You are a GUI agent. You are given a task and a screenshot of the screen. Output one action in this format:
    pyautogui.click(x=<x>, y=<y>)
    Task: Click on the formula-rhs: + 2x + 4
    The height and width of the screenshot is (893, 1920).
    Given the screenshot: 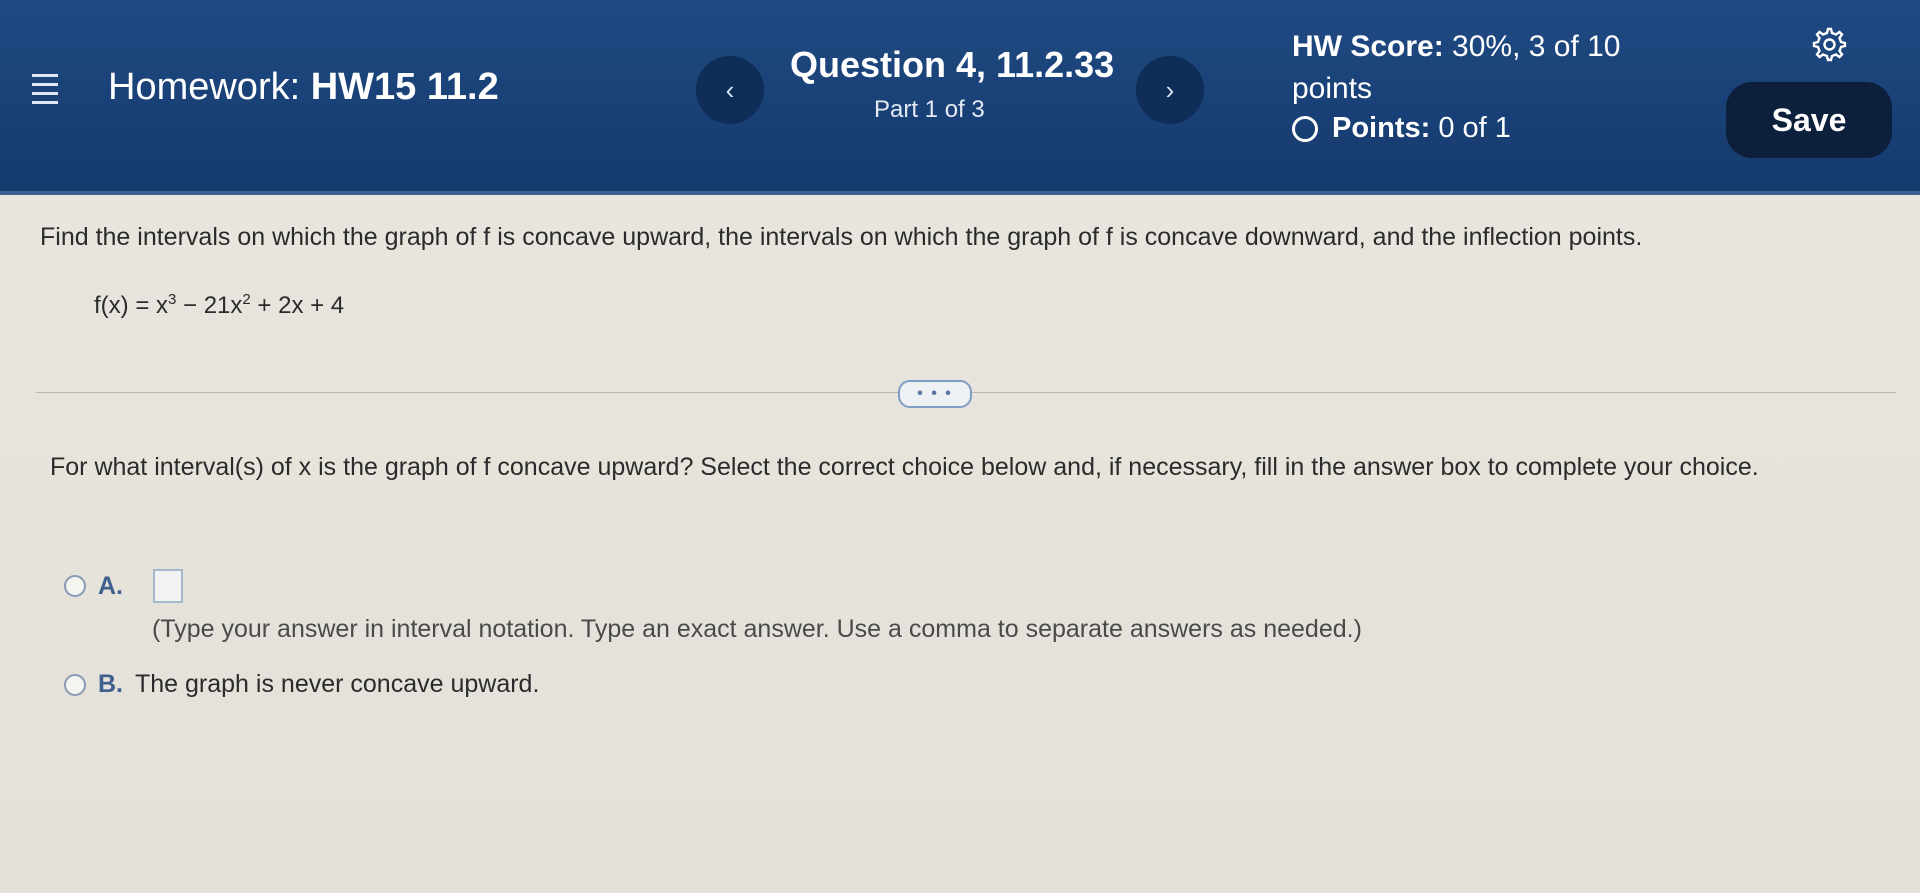 What is the action you would take?
    pyautogui.click(x=297, y=305)
    